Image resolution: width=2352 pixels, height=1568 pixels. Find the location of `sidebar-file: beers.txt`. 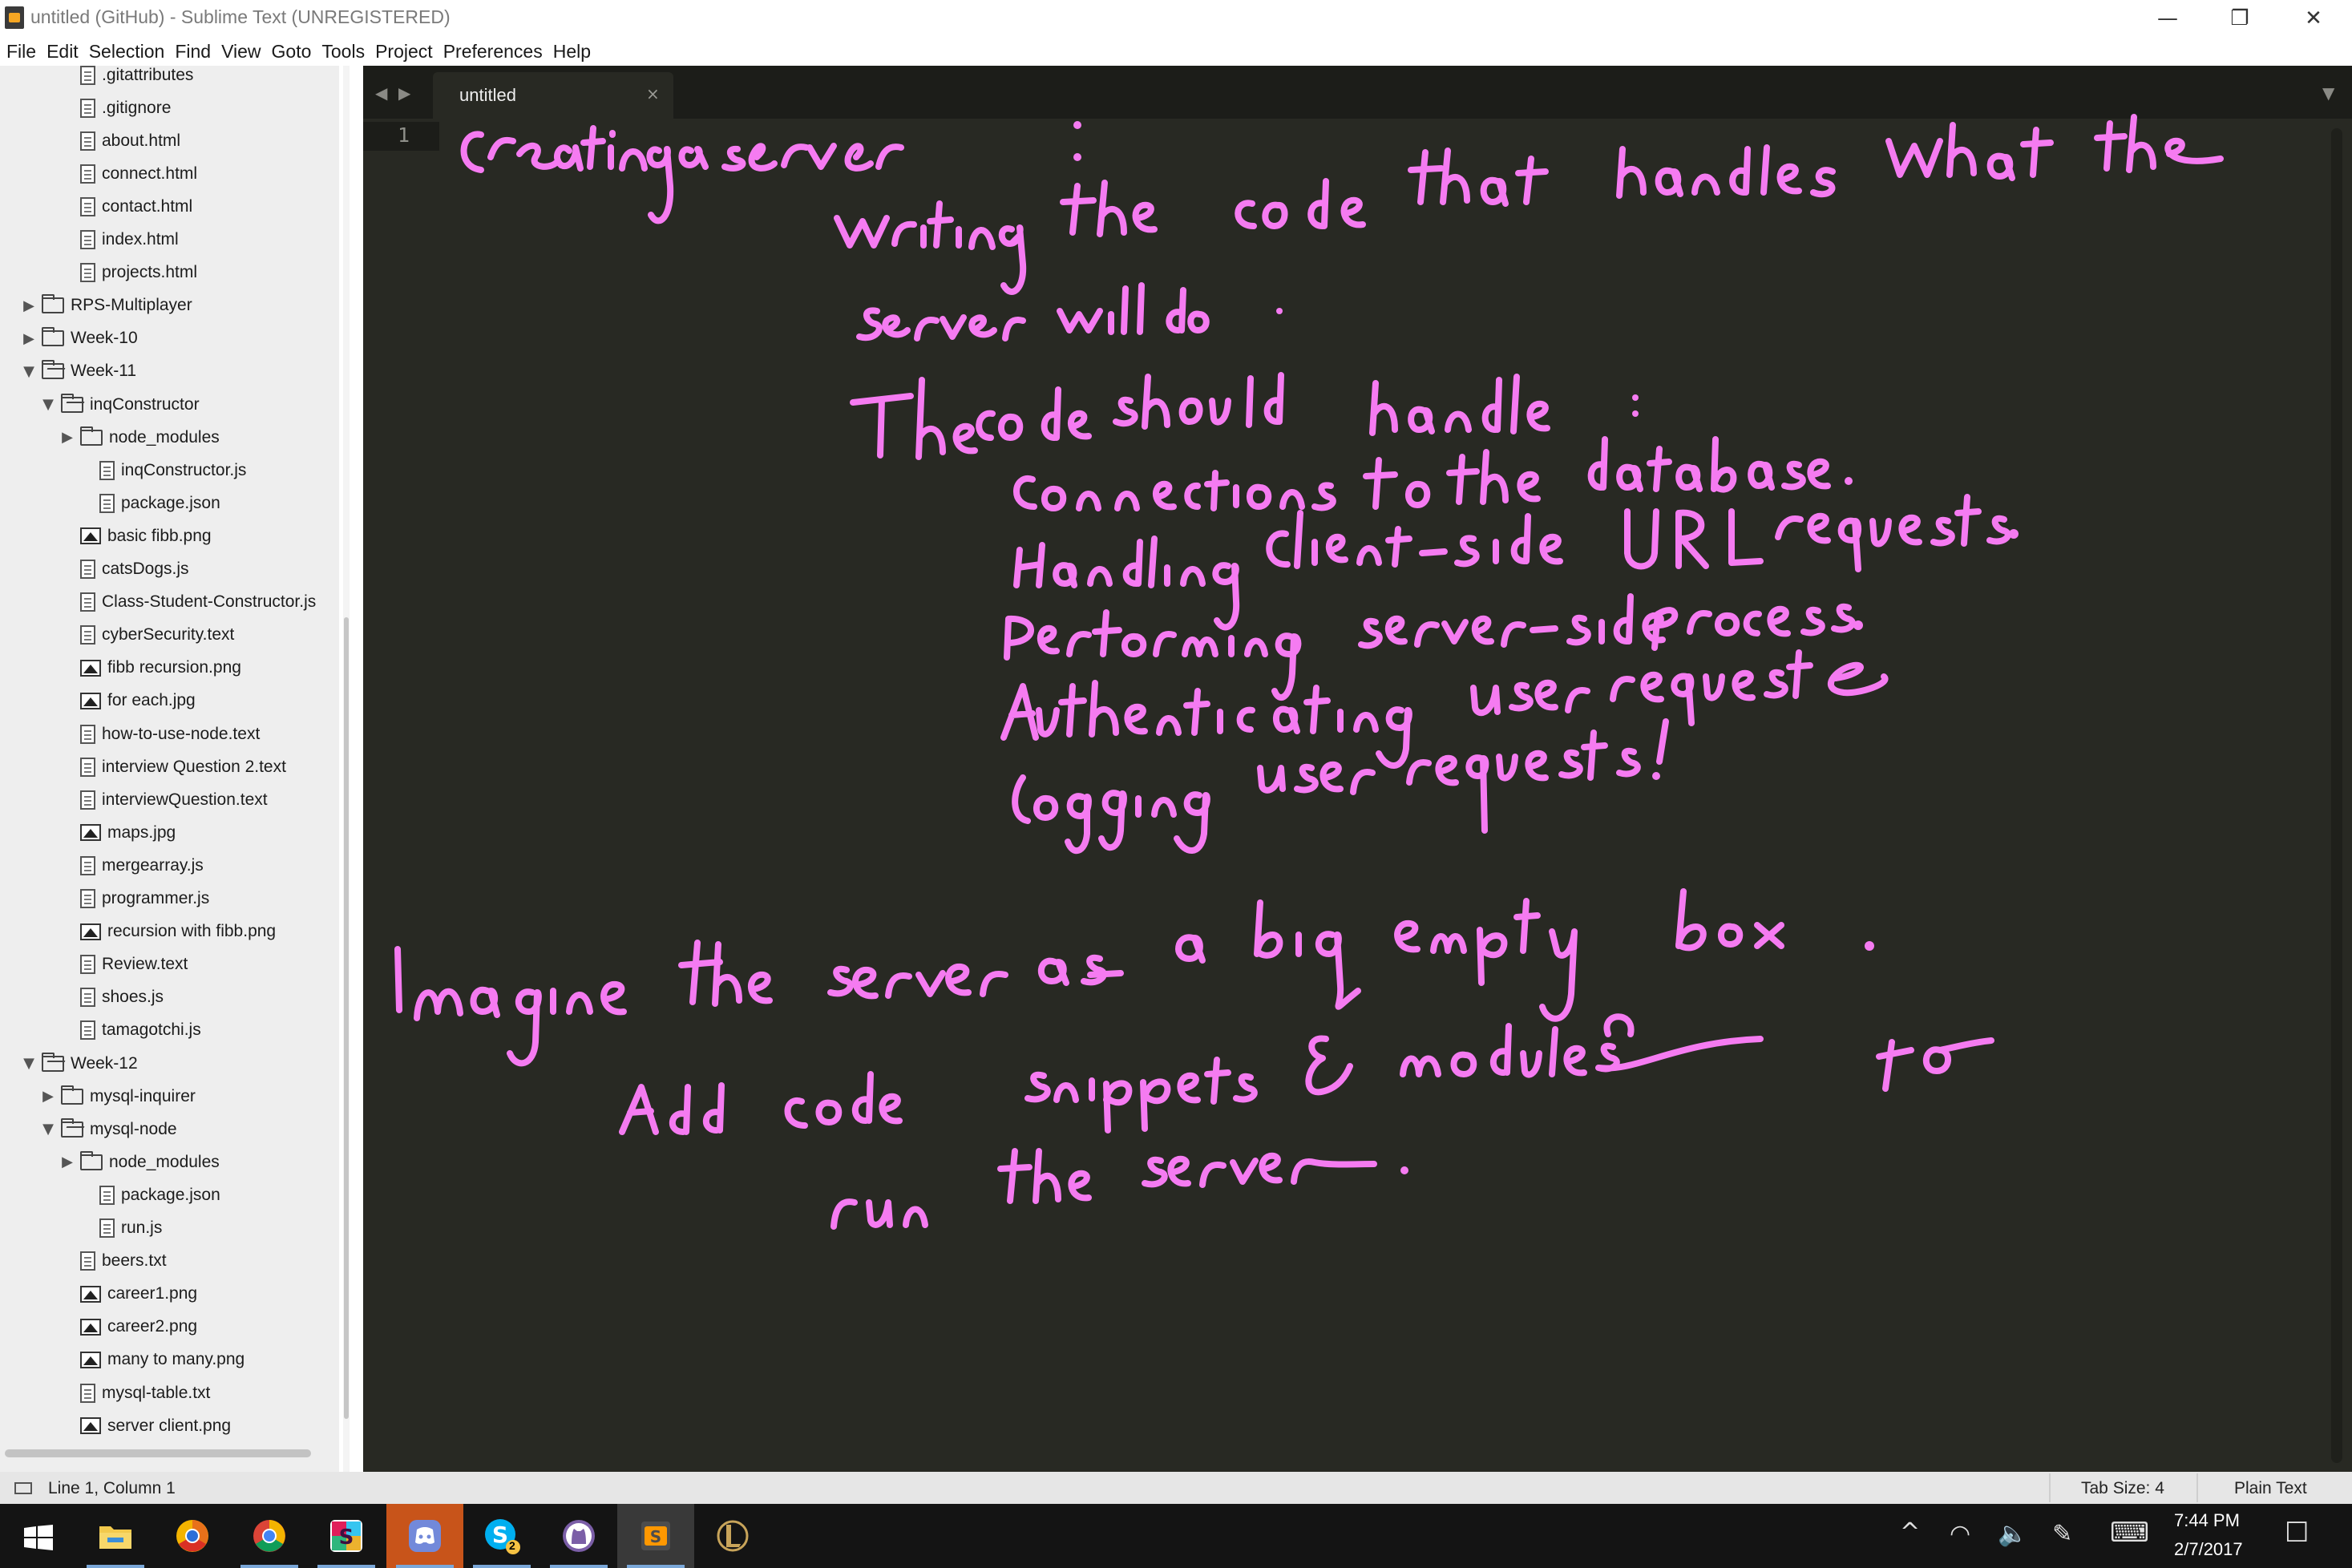

sidebar-file: beers.txt is located at coordinates (169, 1261).